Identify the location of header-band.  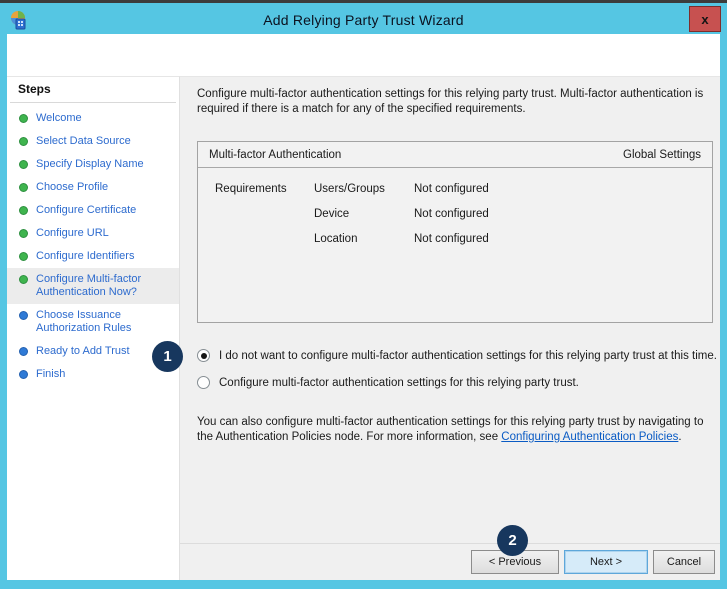
(363, 54).